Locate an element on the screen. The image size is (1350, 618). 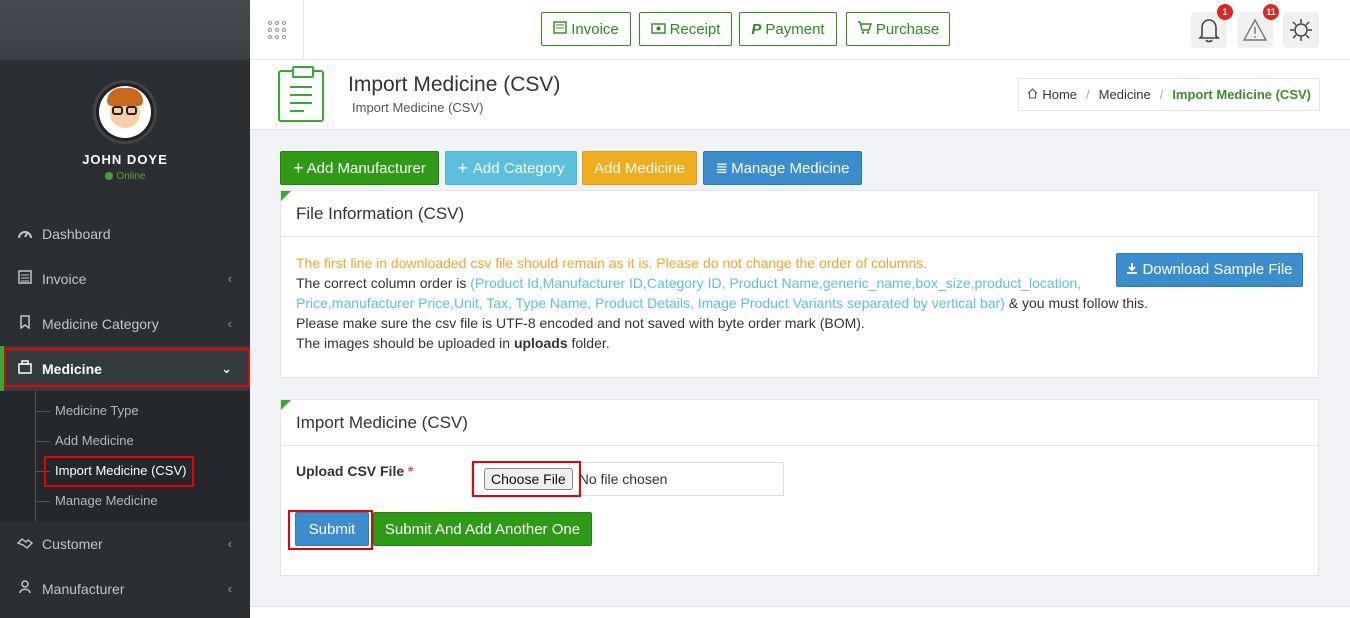
add-category-button: + Add Category is located at coordinates (511, 168).